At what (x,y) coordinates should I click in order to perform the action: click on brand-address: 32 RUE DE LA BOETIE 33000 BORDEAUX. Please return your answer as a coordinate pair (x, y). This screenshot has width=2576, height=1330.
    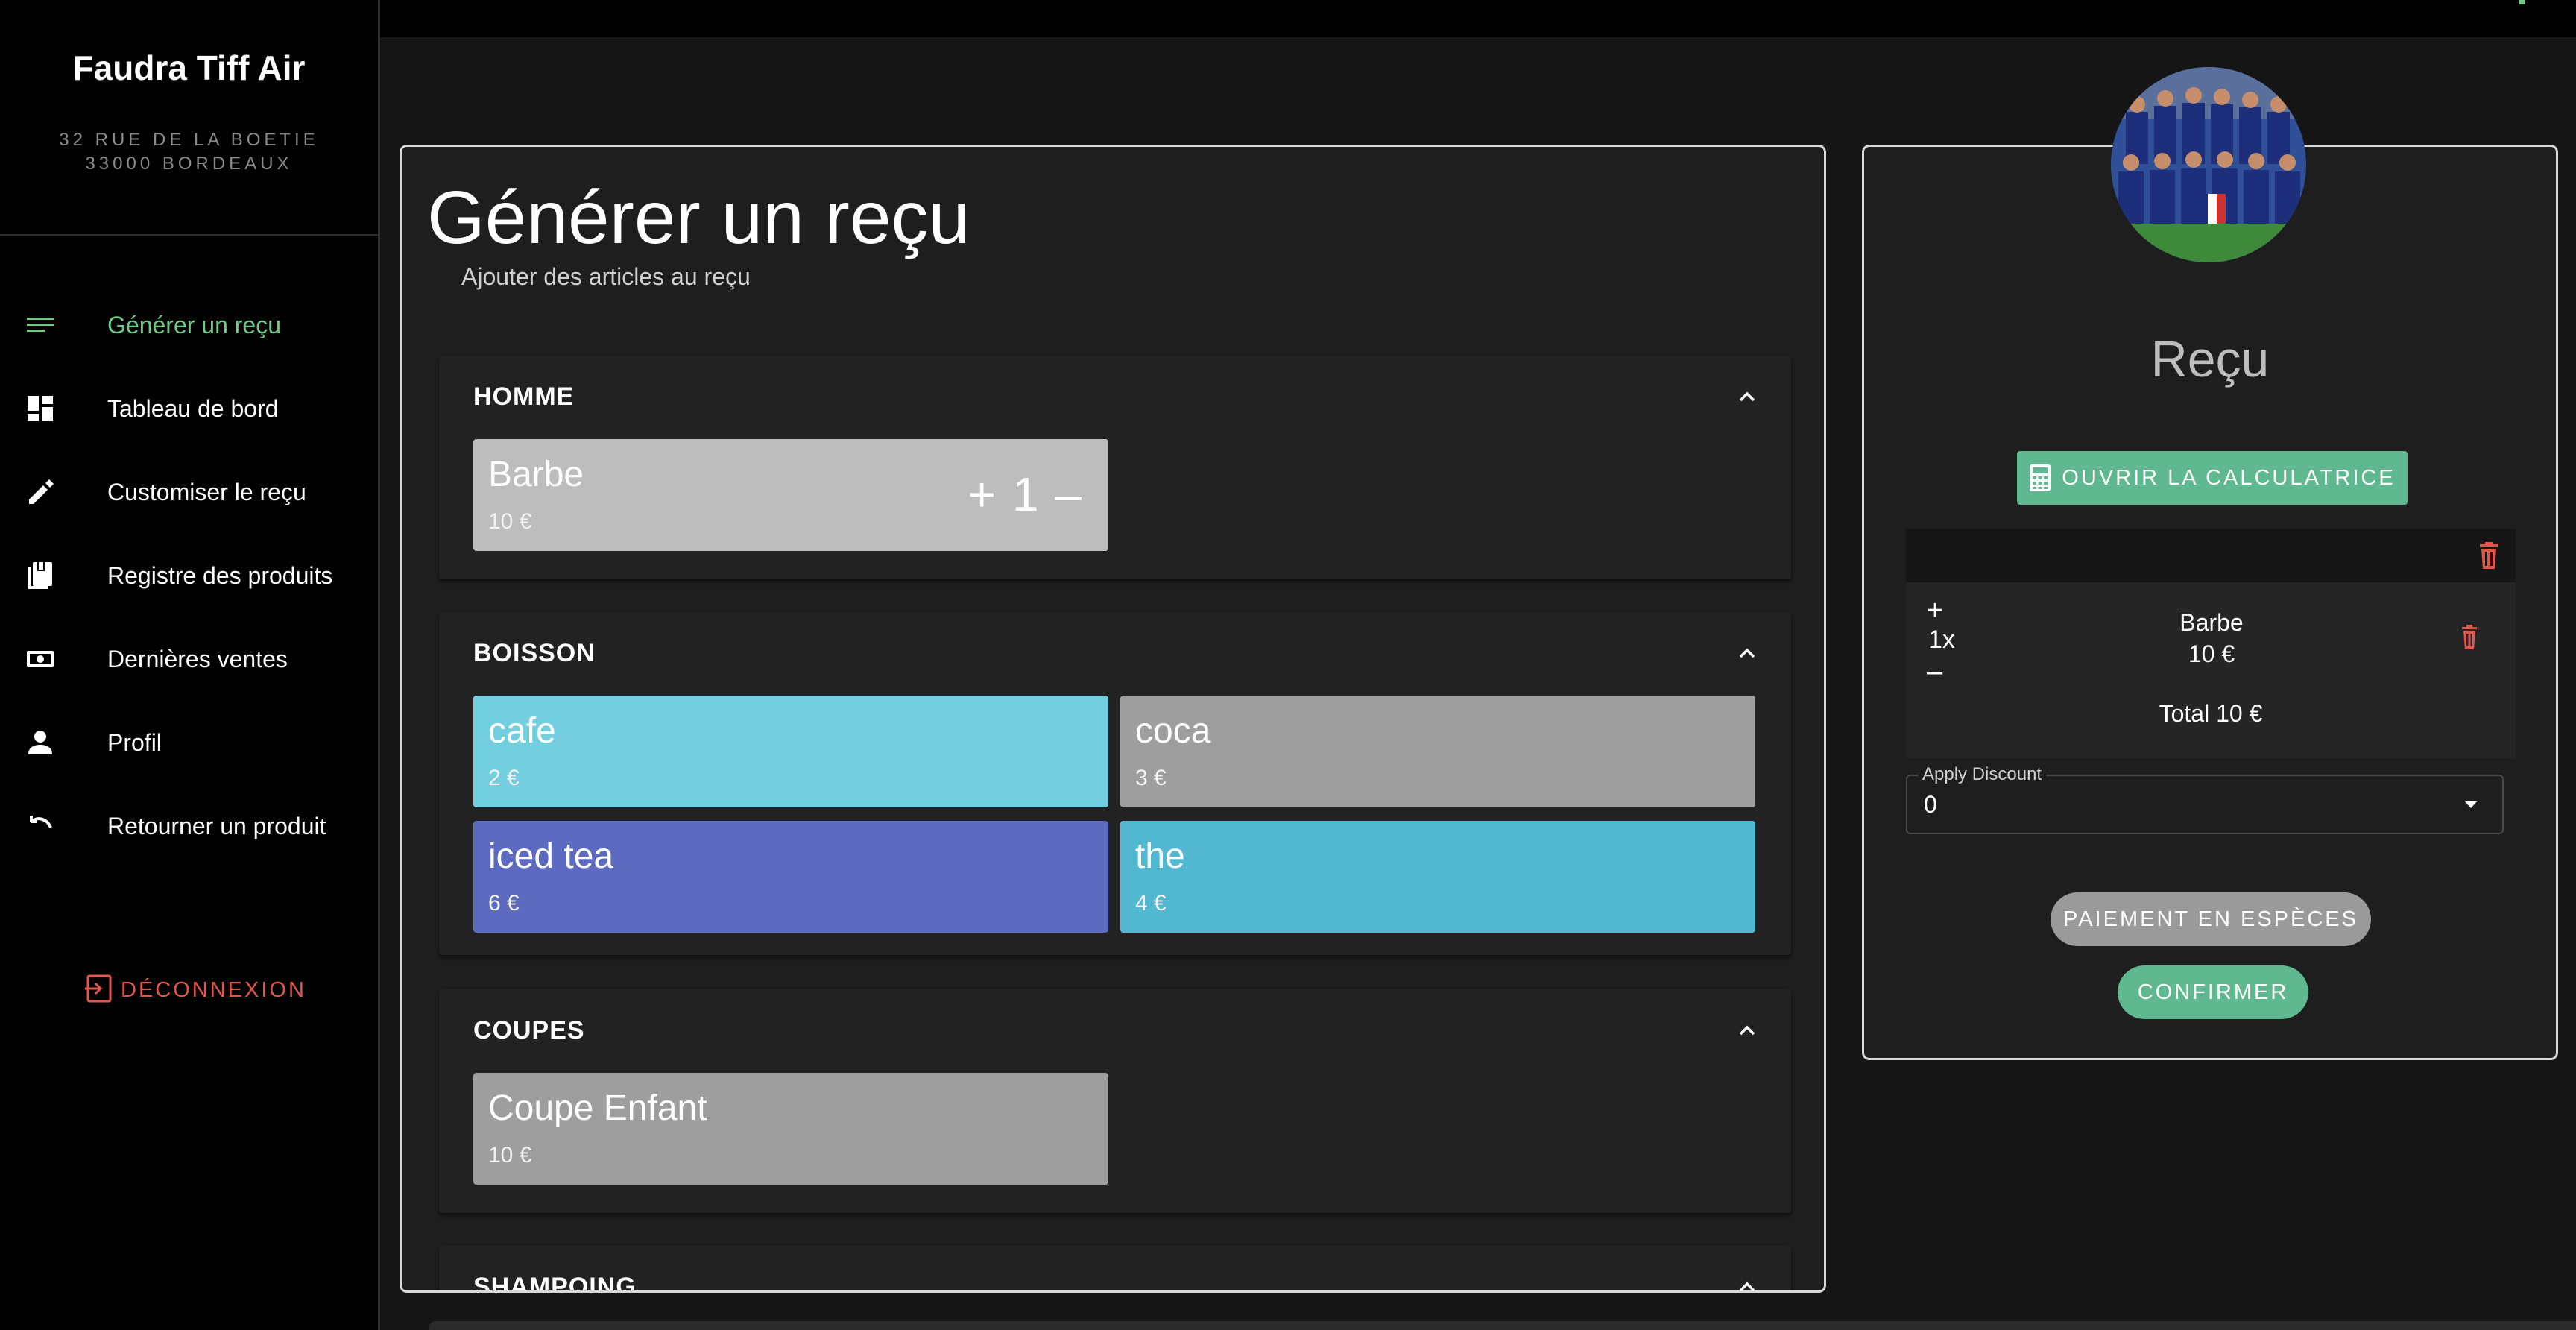
    Looking at the image, I should click on (189, 152).